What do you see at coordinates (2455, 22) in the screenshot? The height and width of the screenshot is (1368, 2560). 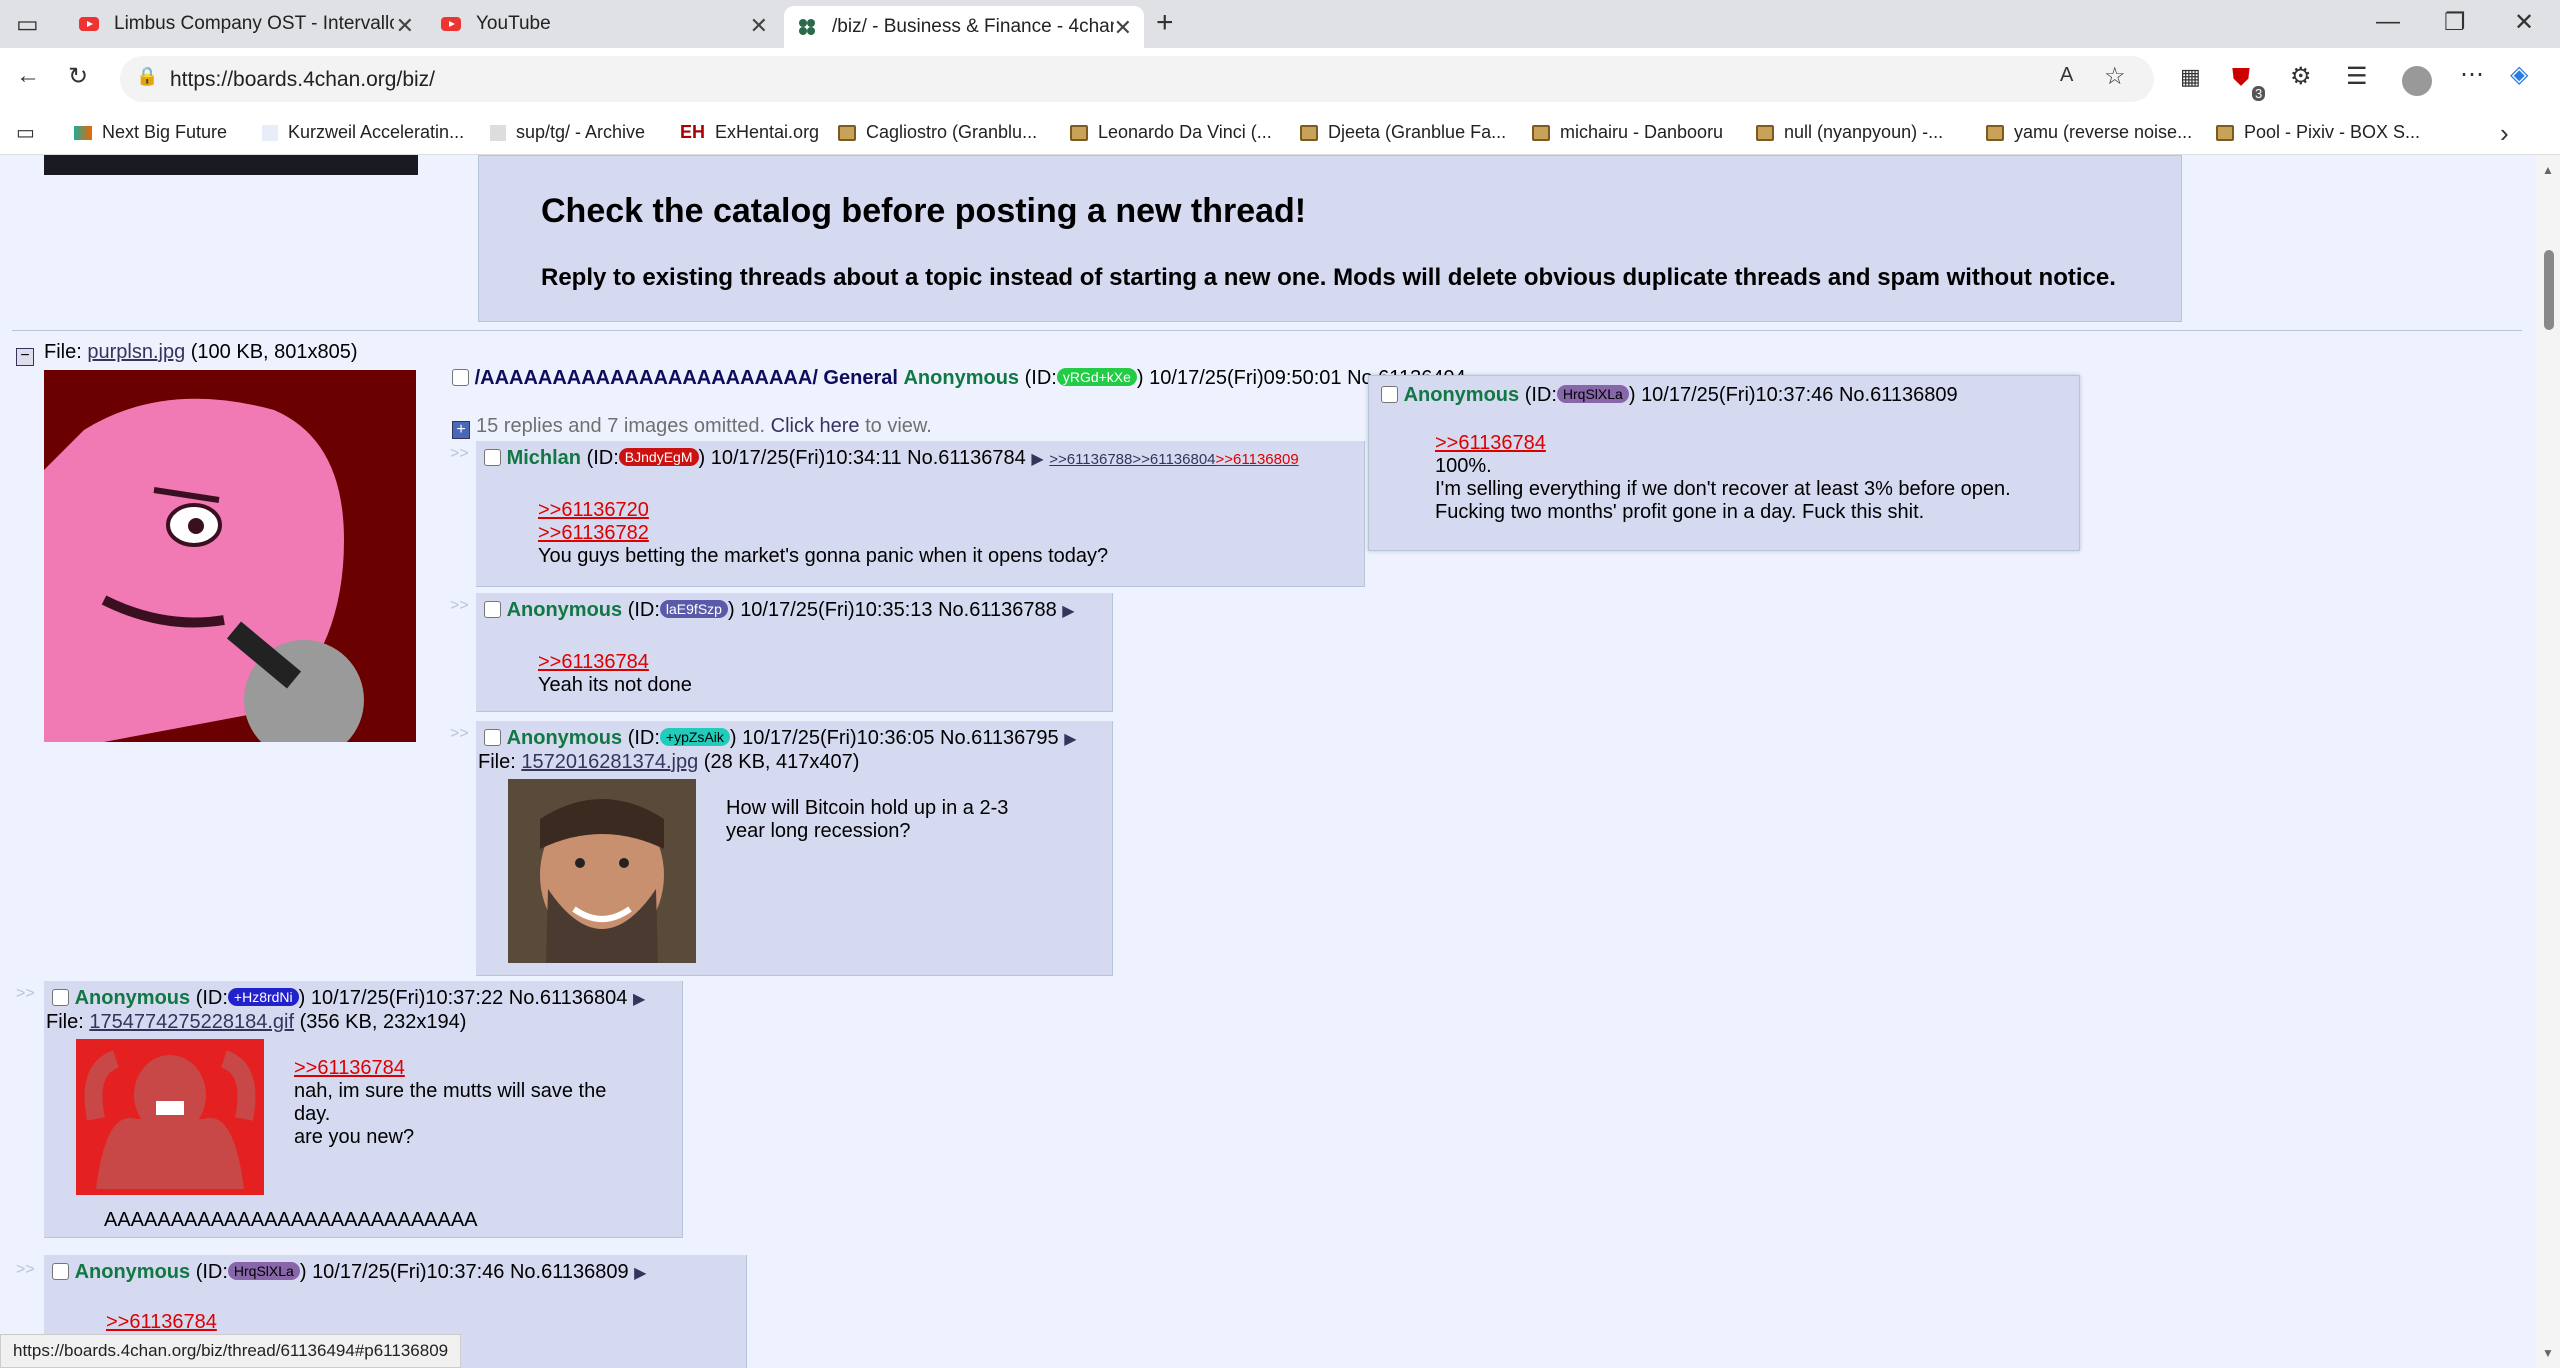 I see `restore-icon: ❐` at bounding box center [2455, 22].